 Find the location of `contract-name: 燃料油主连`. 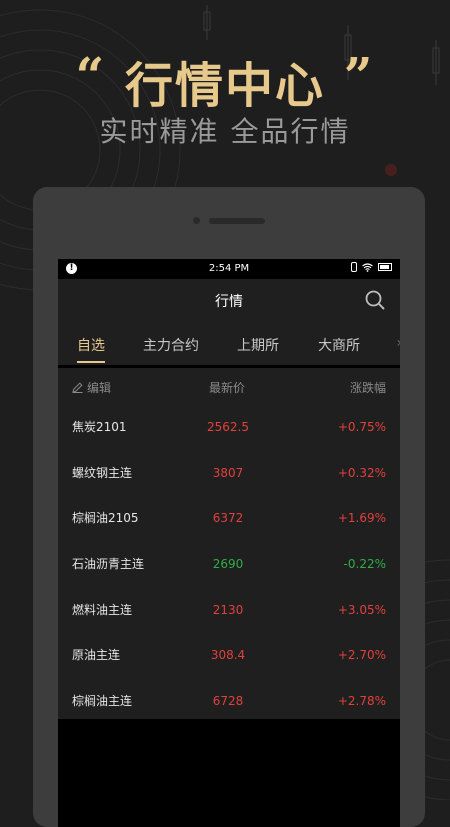

contract-name: 燃料油主连 is located at coordinates (102, 609).